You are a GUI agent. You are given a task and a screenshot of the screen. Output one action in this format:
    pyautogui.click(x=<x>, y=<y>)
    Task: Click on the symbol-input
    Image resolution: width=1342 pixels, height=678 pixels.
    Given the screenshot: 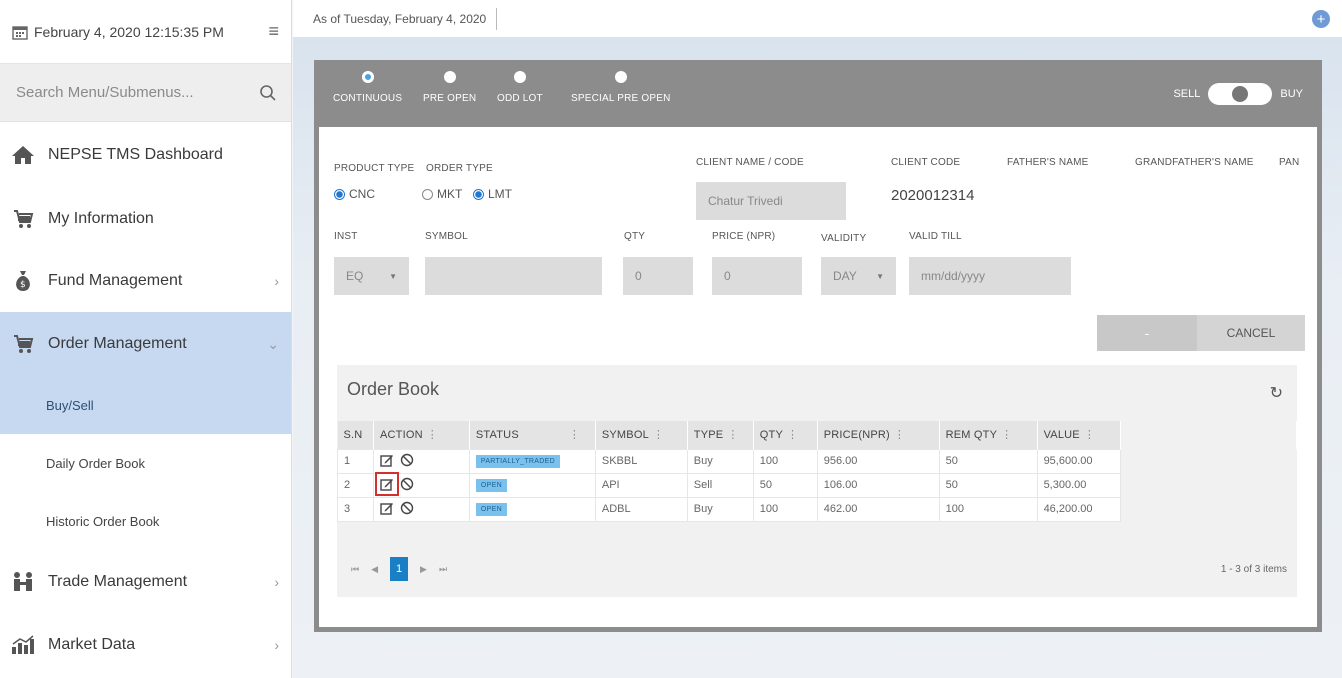 What is the action you would take?
    pyautogui.click(x=513, y=276)
    